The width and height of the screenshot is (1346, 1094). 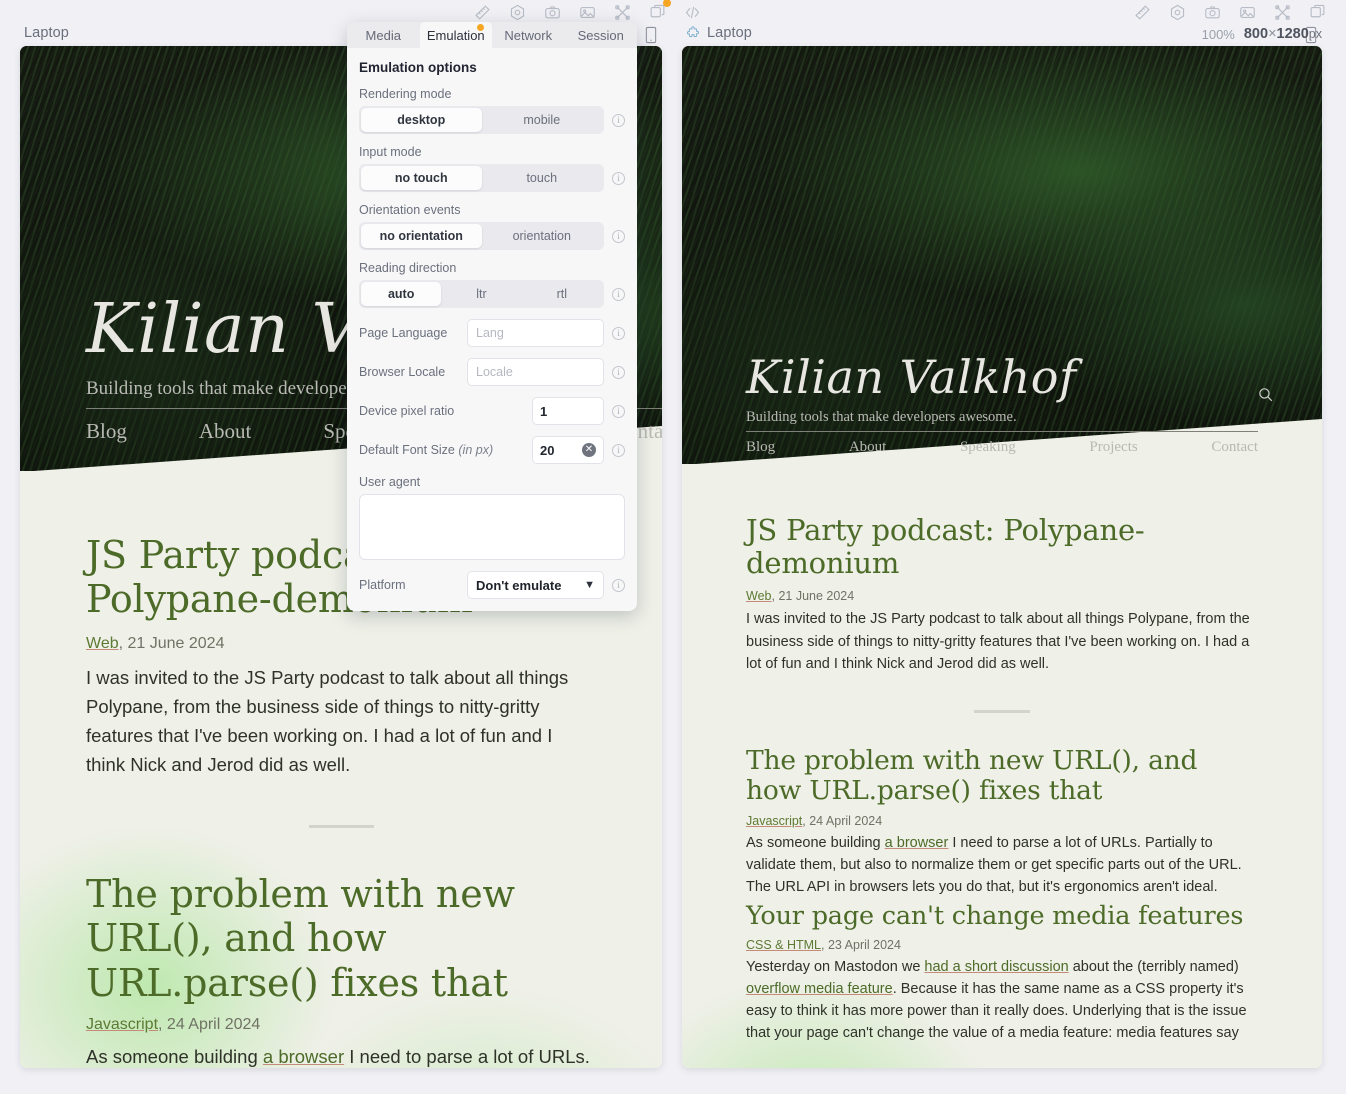 What do you see at coordinates (421, 178) in the screenshot?
I see `input-mode-no-touch: no touch` at bounding box center [421, 178].